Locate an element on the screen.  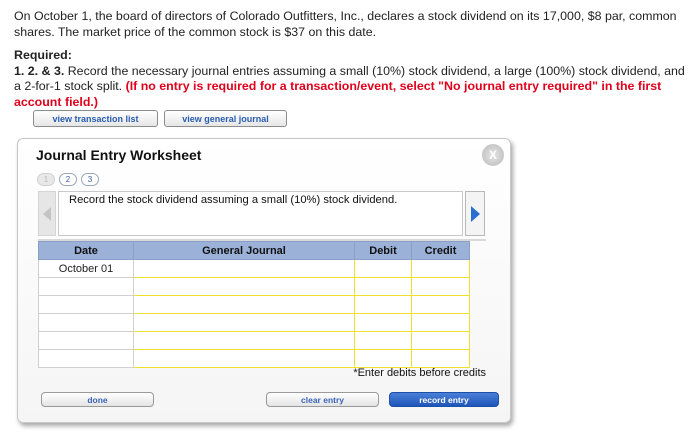
step-3: 3 is located at coordinates (90, 179).